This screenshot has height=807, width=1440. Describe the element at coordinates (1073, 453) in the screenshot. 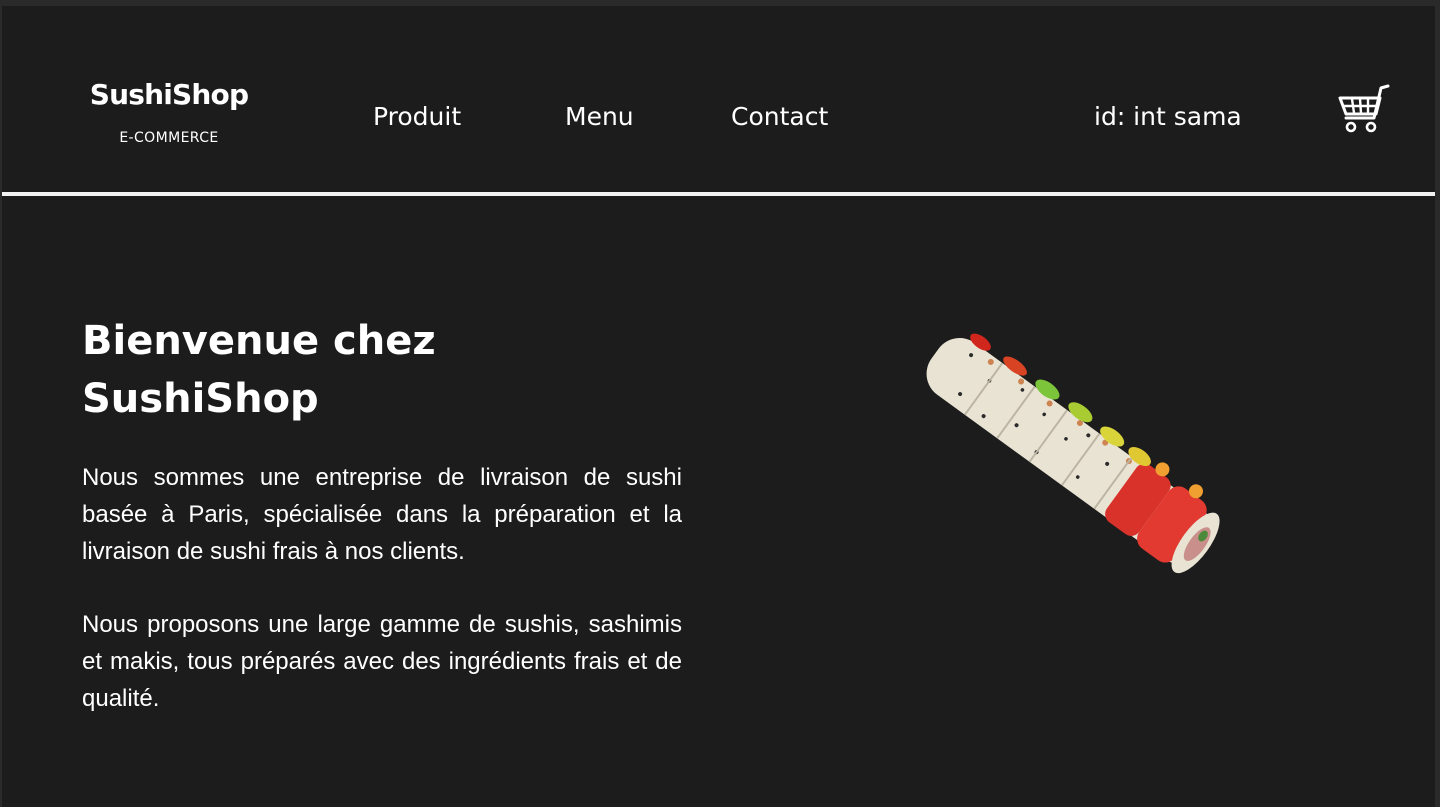

I see `sushi-roll-image` at that location.